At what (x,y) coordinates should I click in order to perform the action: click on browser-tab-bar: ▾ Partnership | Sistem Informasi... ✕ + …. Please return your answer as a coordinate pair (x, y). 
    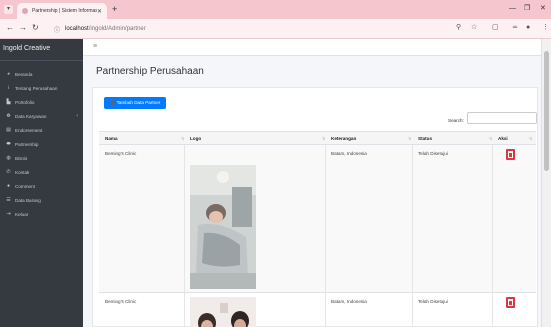
    Looking at the image, I should click on (275, 9).